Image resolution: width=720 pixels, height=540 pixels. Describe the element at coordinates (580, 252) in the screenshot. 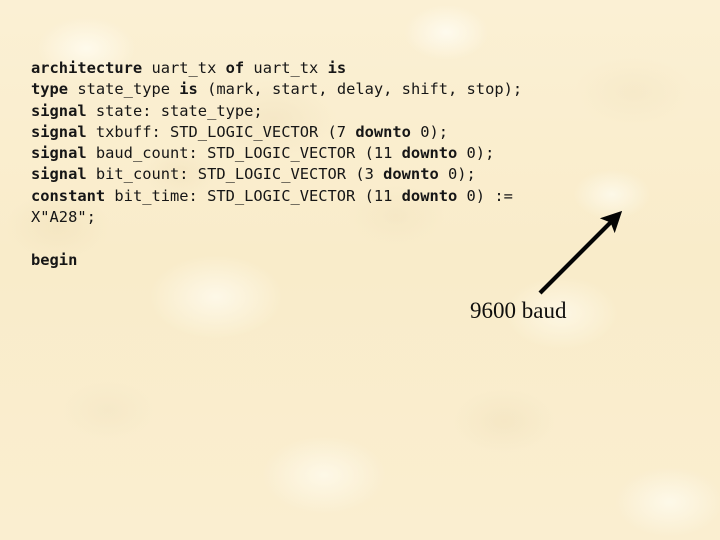

I see `arrow-up-right-icon` at that location.